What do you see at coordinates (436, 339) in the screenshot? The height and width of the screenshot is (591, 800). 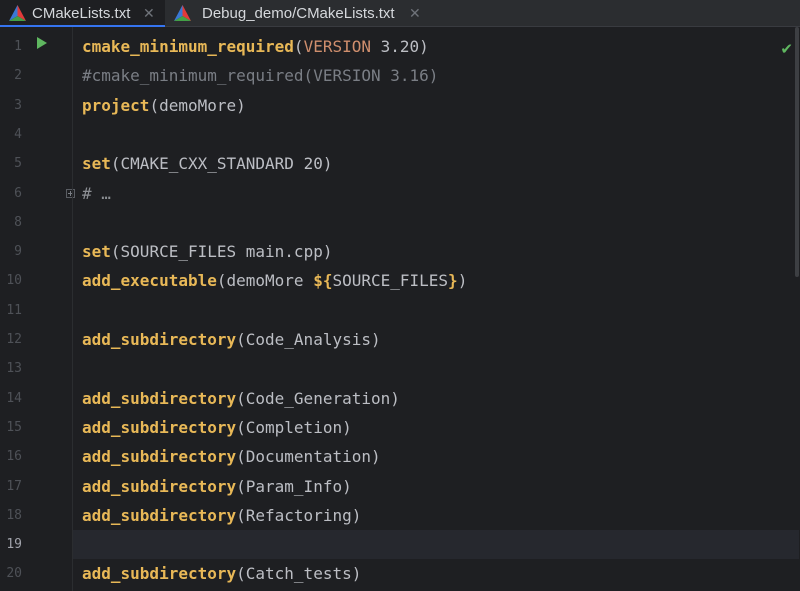 I see `code-line: add_subdirectory(Code_Analysis)` at bounding box center [436, 339].